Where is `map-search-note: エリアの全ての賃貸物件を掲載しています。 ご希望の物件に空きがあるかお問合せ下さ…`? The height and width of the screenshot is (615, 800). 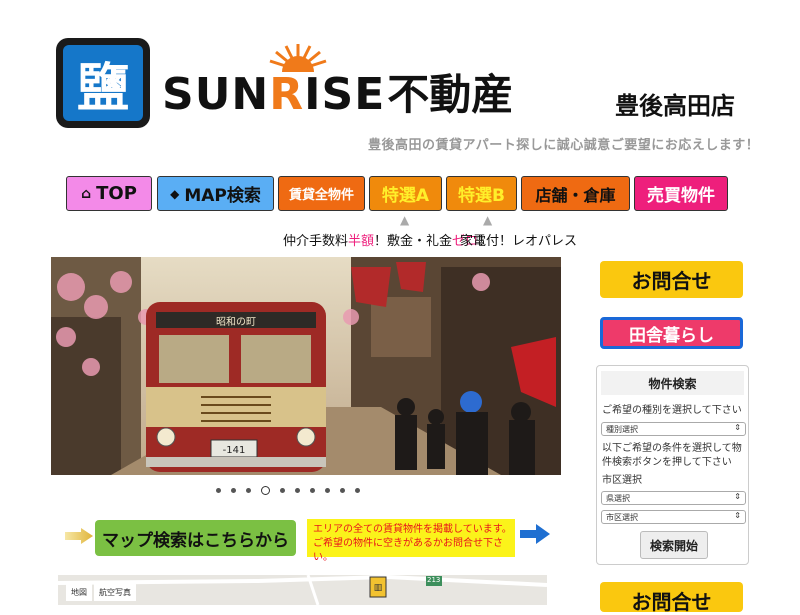 map-search-note: エリアの全ての賃貸物件を掲載しています。 ご希望の物件に空きがあるかお問合せ下さ… is located at coordinates (411, 541).